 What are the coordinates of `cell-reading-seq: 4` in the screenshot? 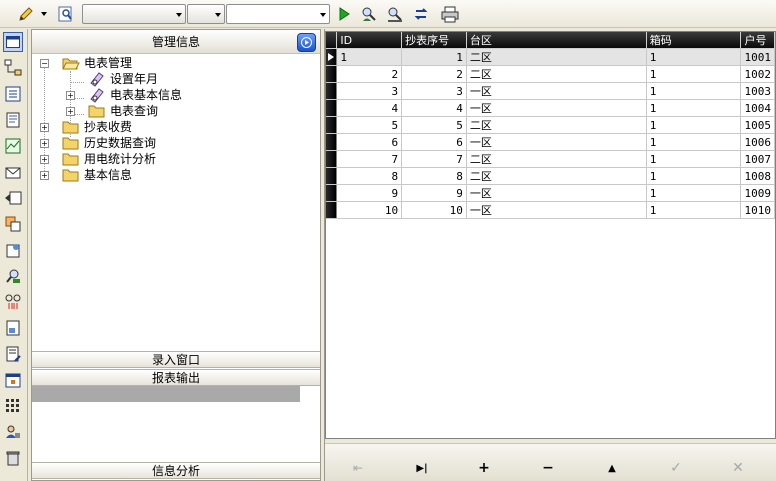 It's located at (434, 108).